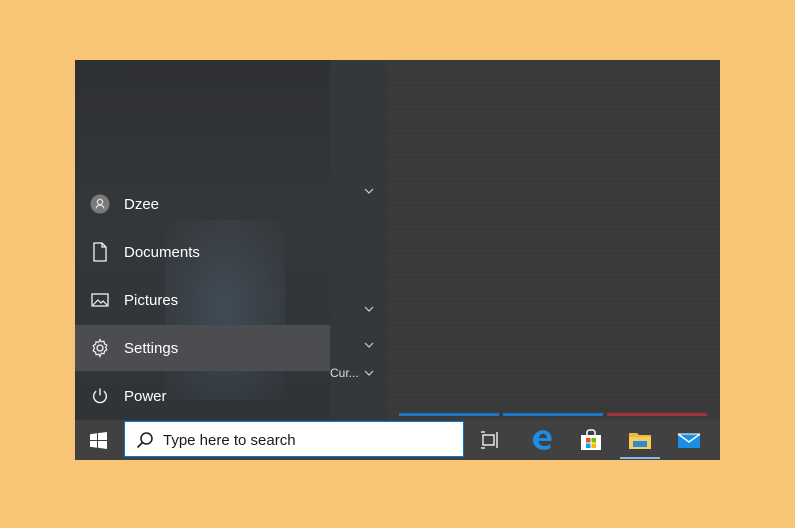 The width and height of the screenshot is (795, 528). I want to click on menu-item-power: Power, so click(202, 396).